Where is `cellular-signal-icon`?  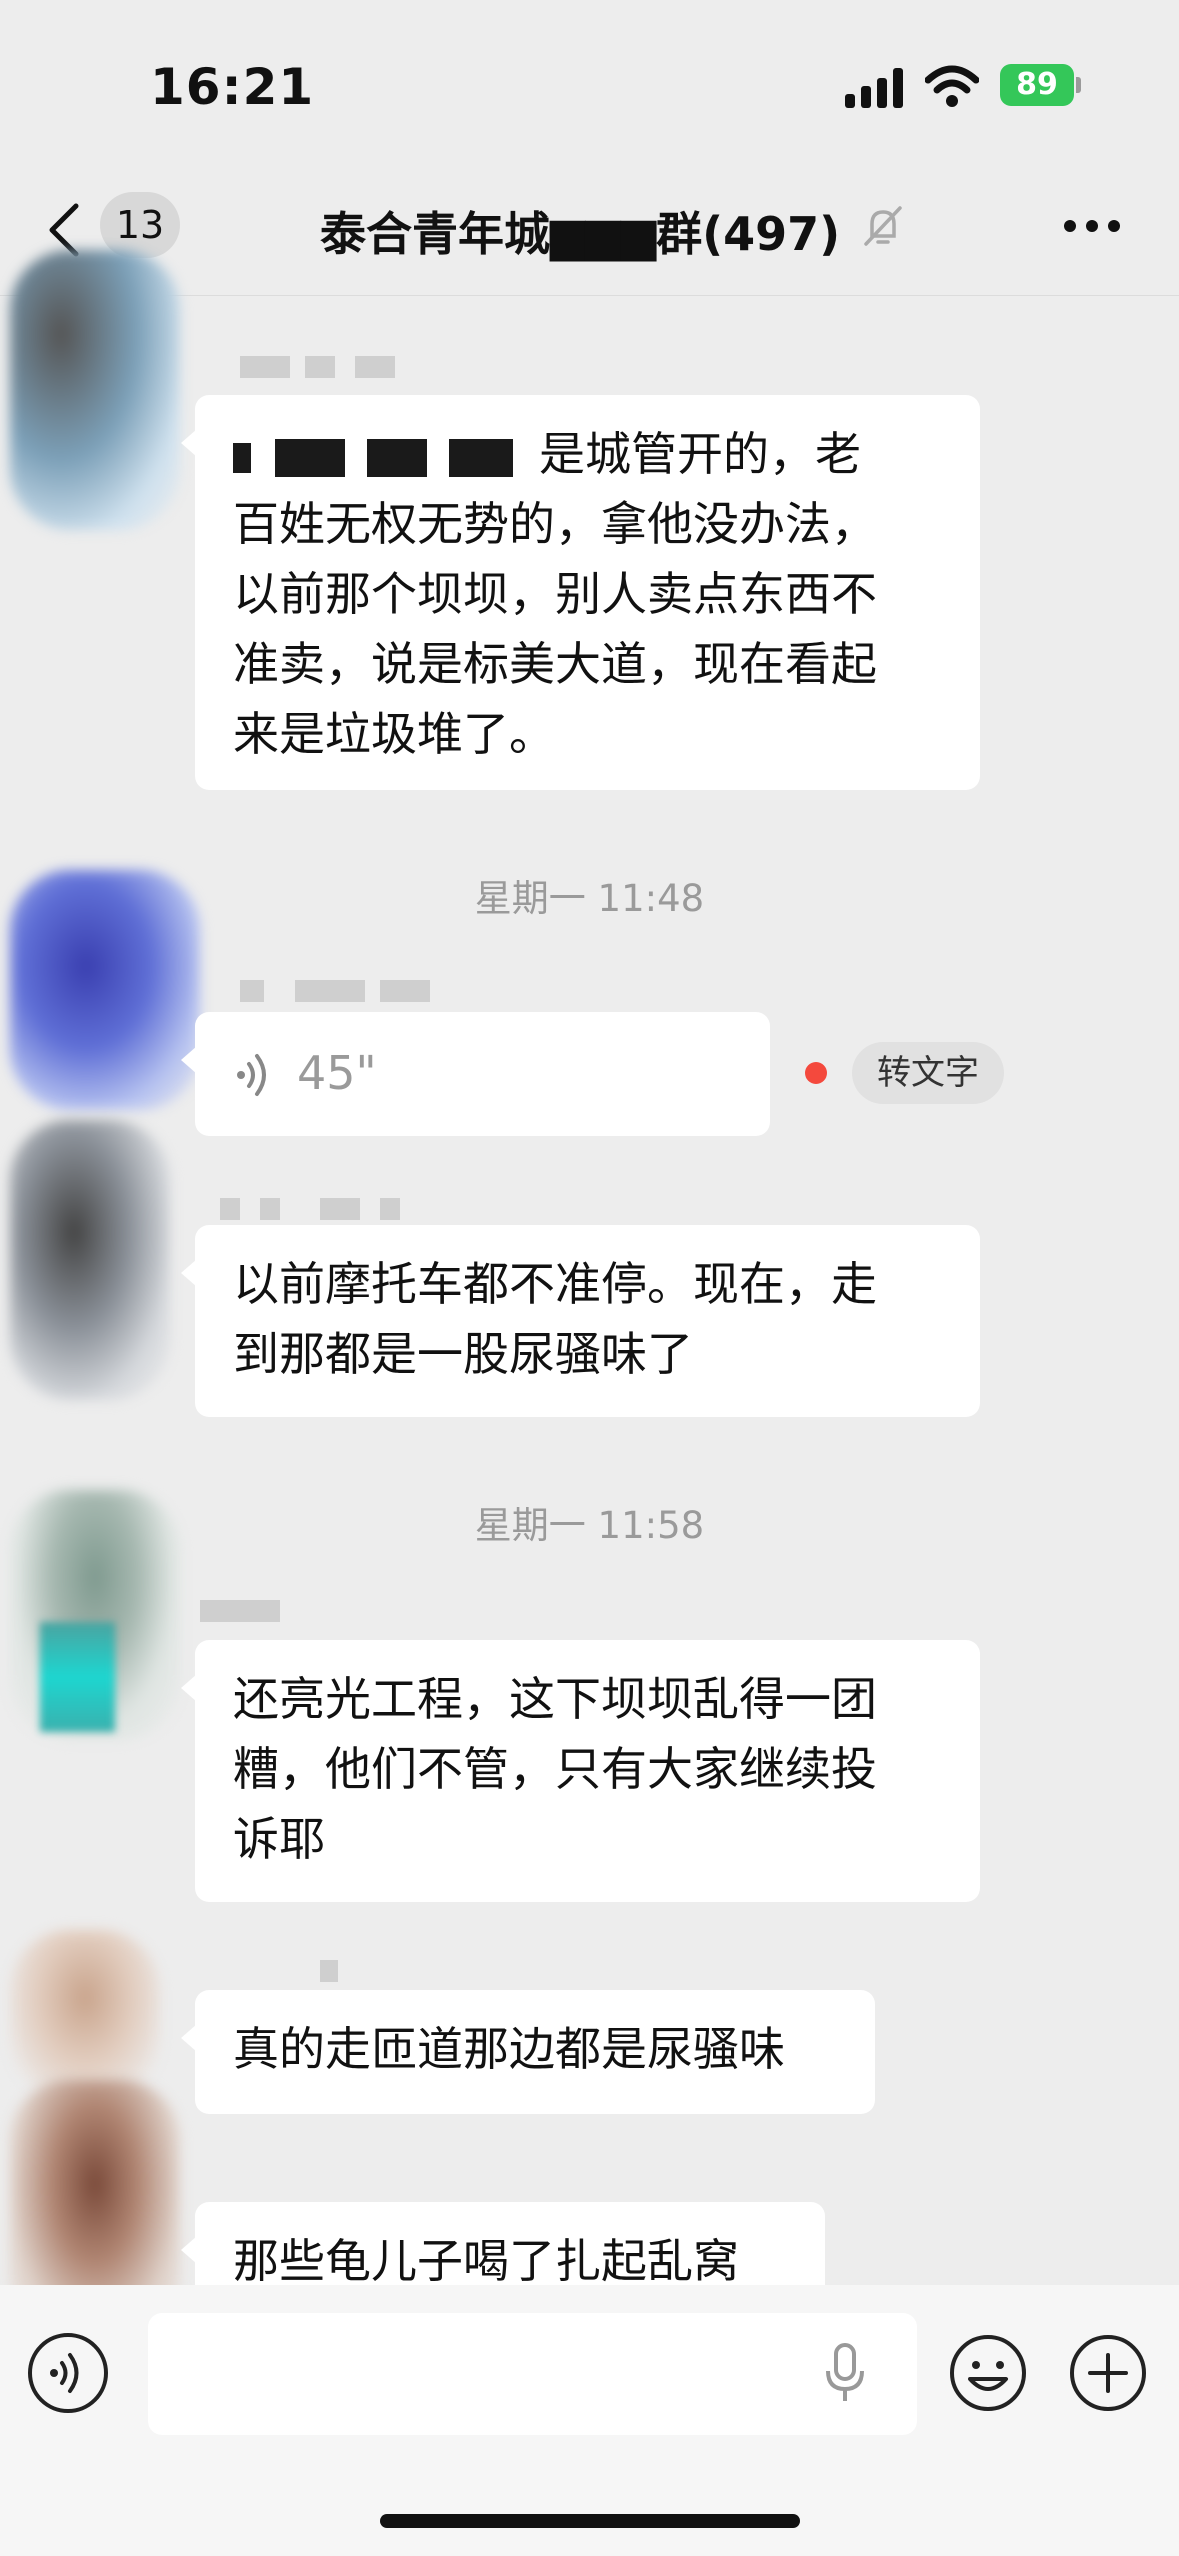
cellular-signal-icon is located at coordinates (876, 88).